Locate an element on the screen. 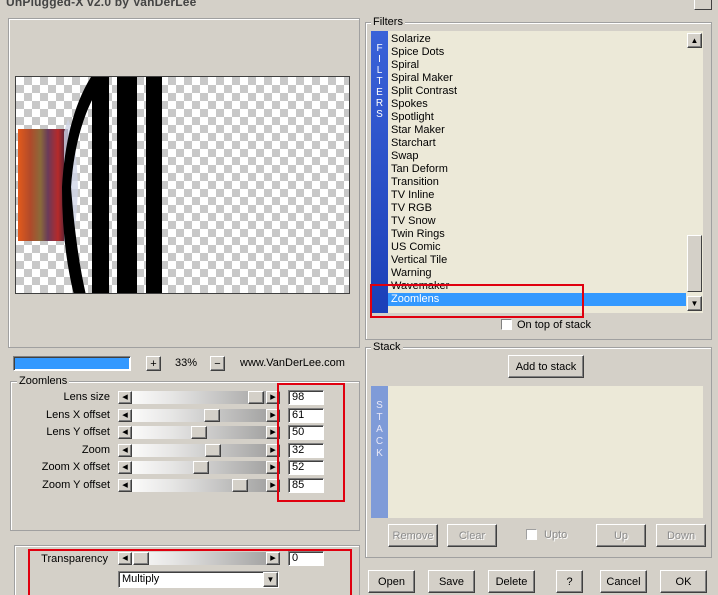  filter-item: Warning is located at coordinates (537, 273).